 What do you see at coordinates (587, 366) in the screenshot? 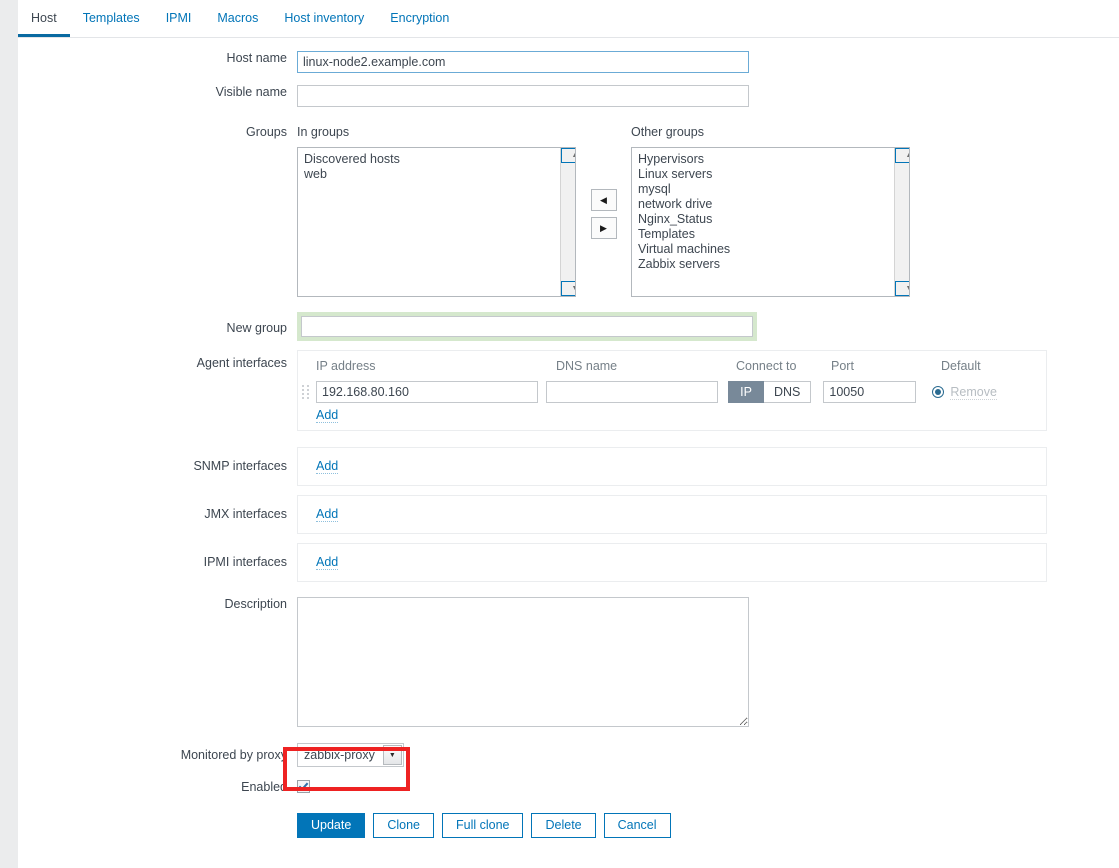
I see `column-header-dns-name: DNS name` at bounding box center [587, 366].